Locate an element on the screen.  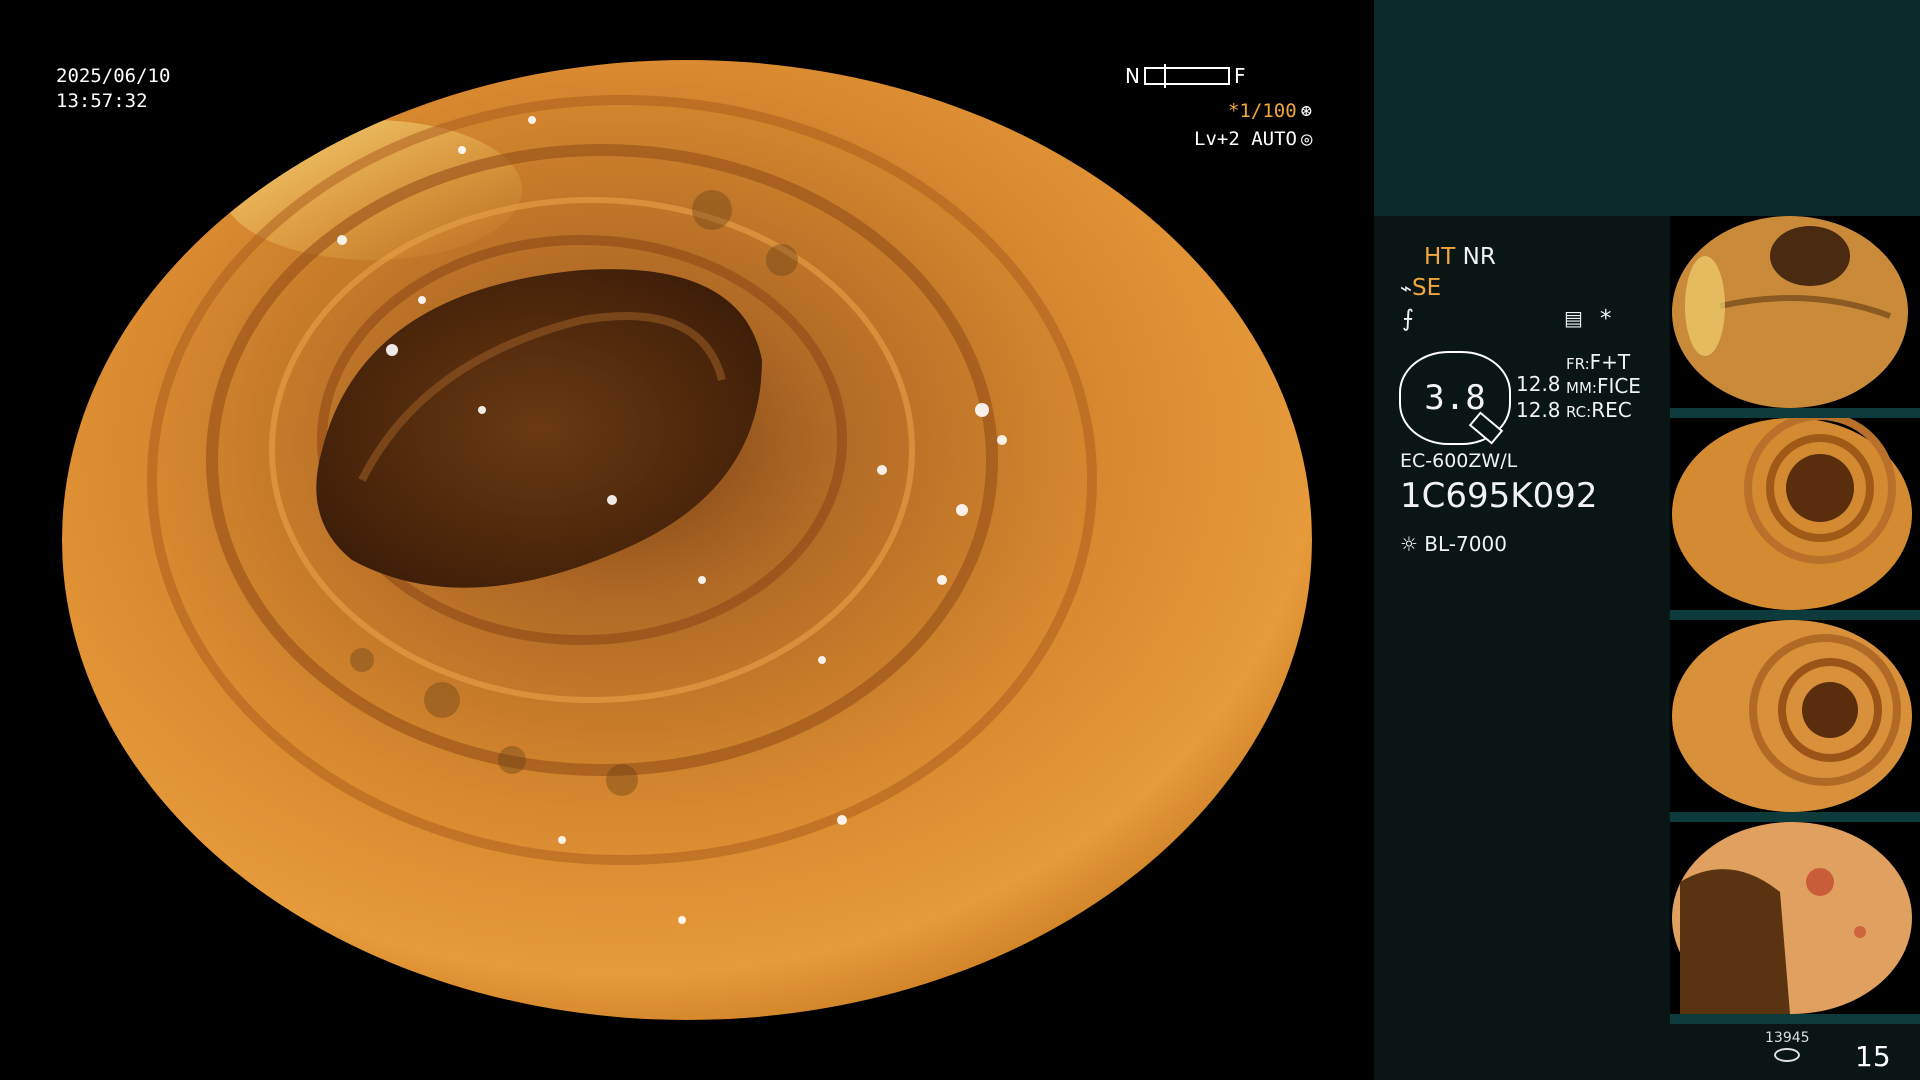
date-text: 2025/06/10 is located at coordinates (113, 76).